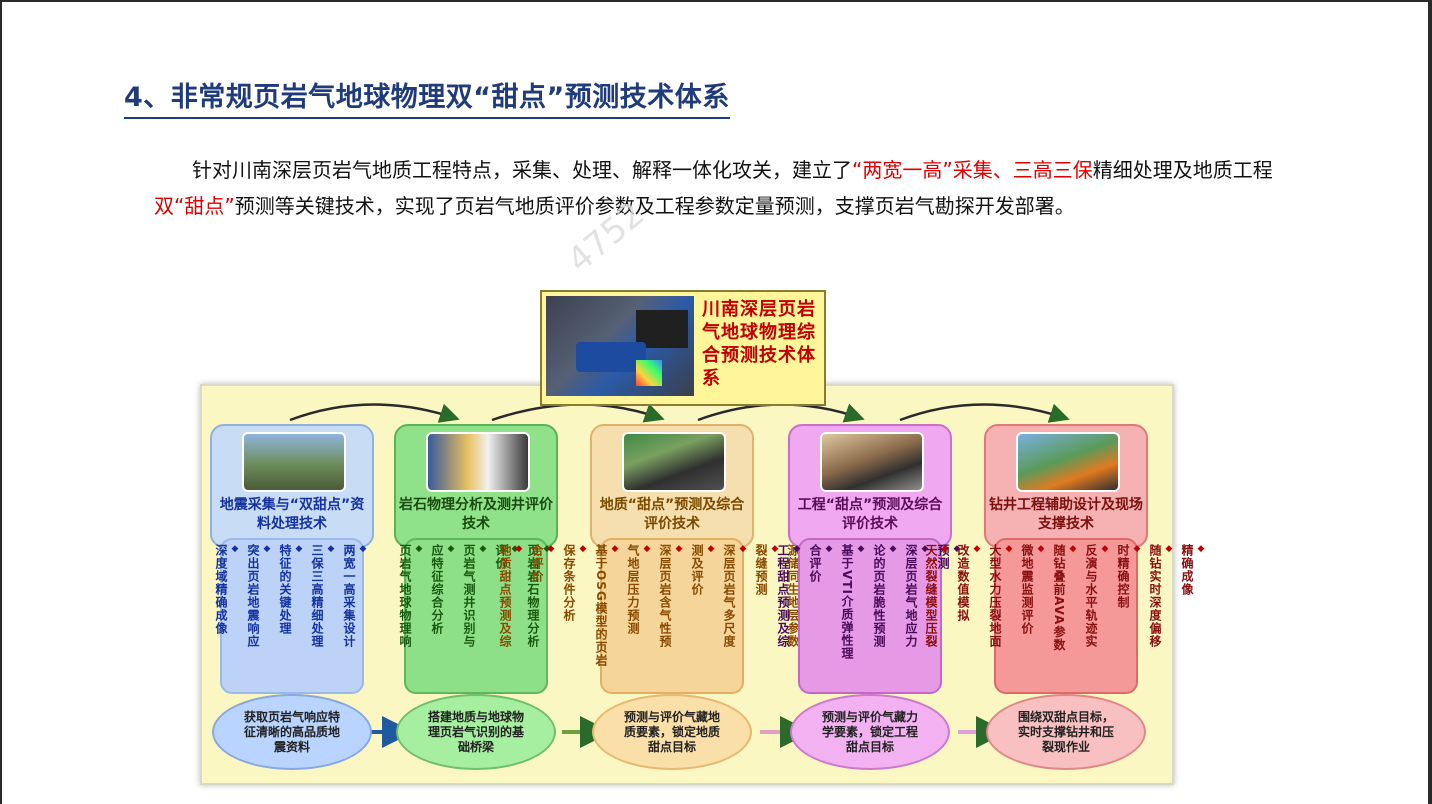 The image size is (1432, 804). What do you see at coordinates (349, 596) in the screenshot?
I see `tech-item-text: 两宽一高采集设计` at bounding box center [349, 596].